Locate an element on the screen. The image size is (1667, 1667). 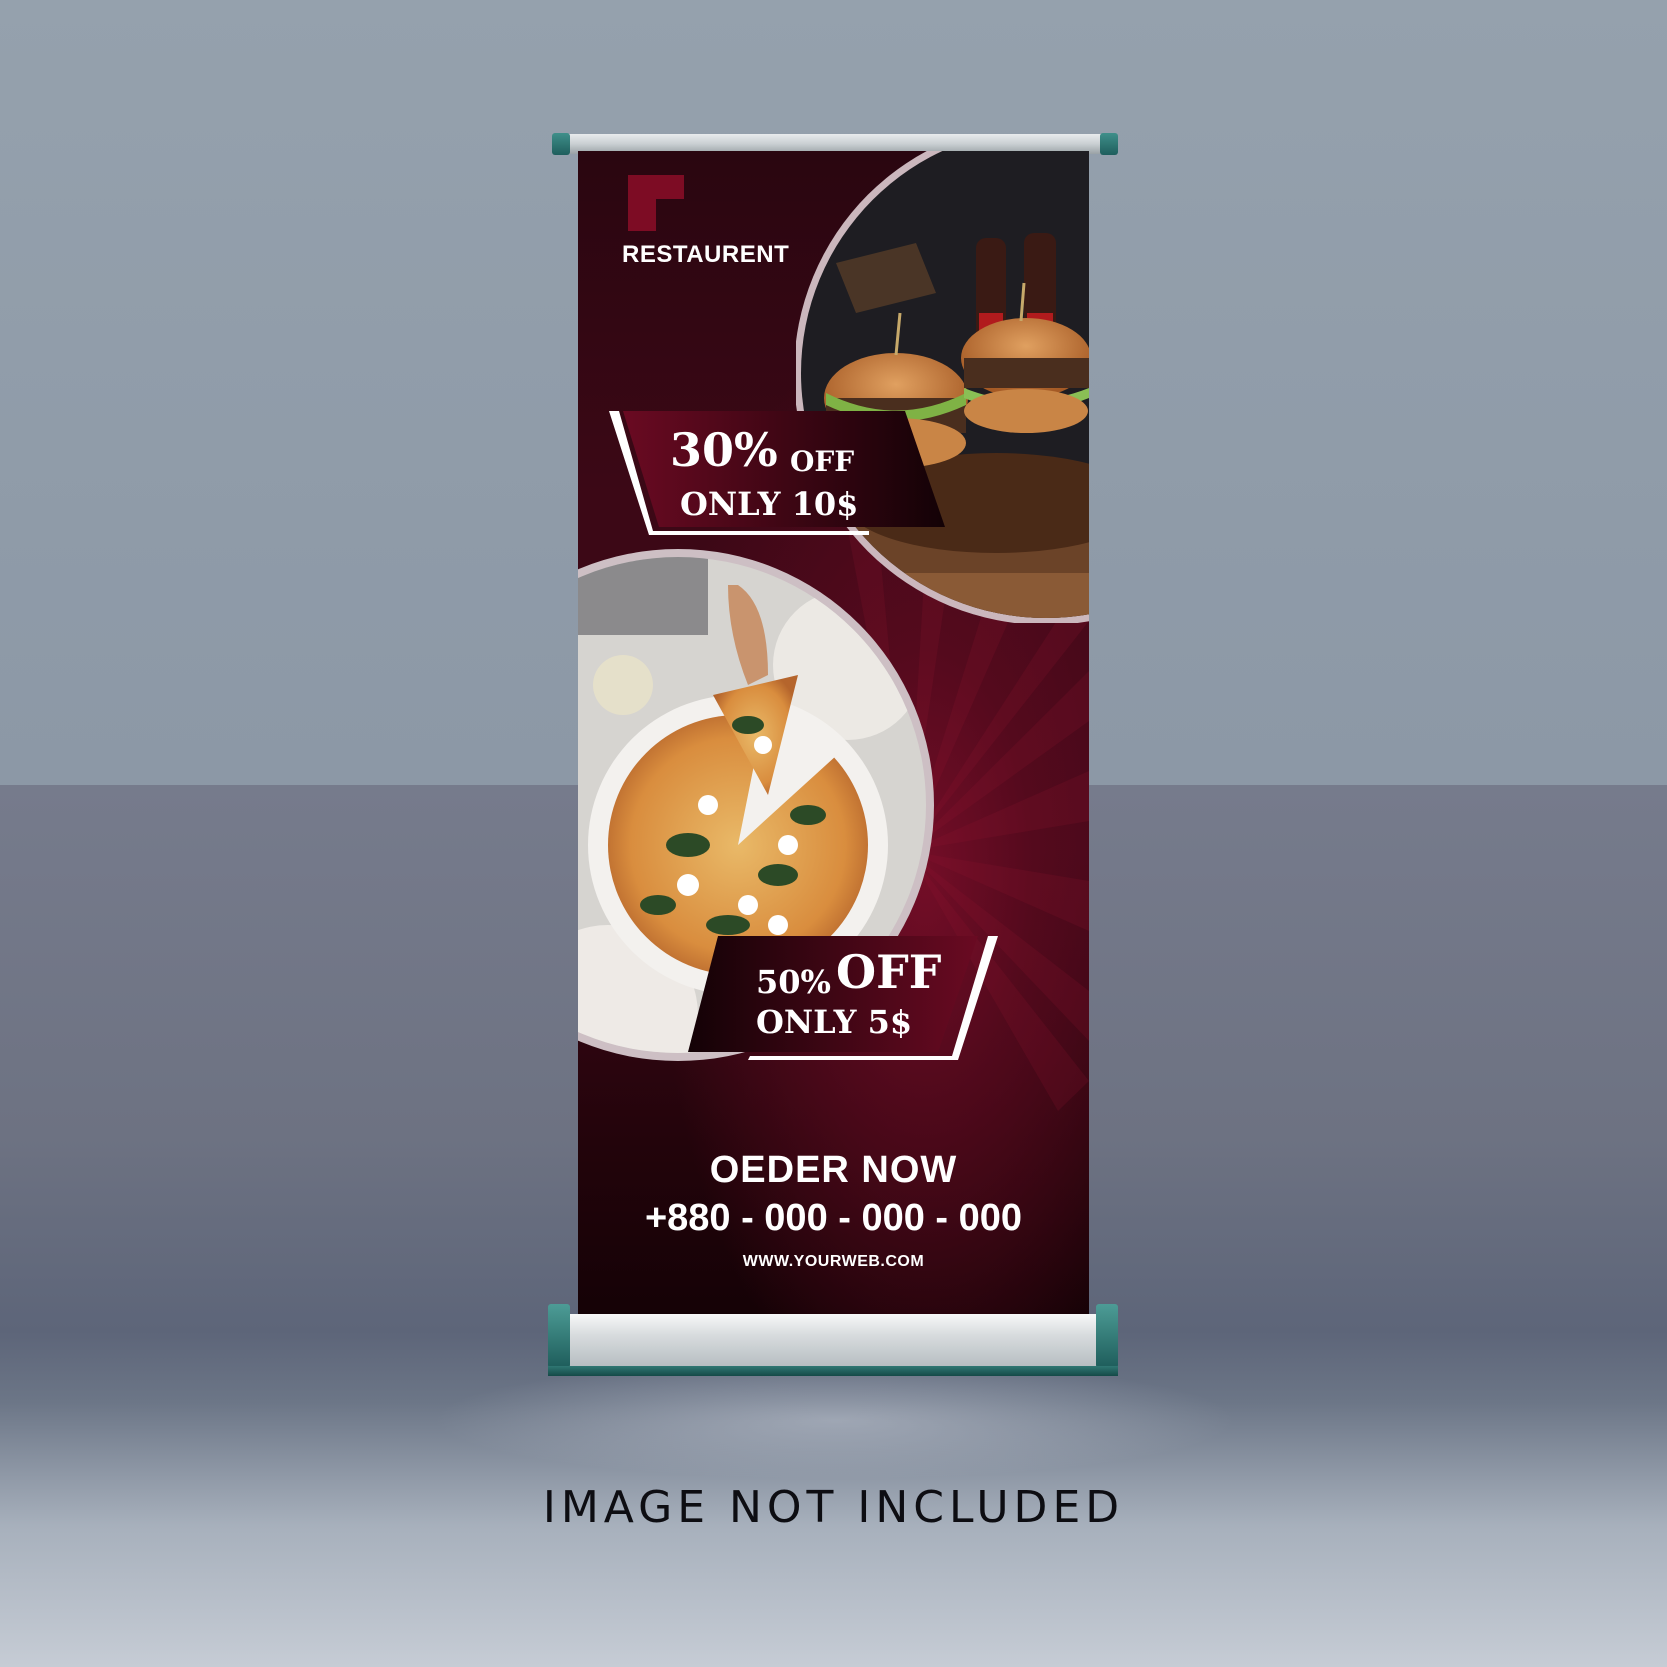
stand-base is located at coordinates (833, 1341).